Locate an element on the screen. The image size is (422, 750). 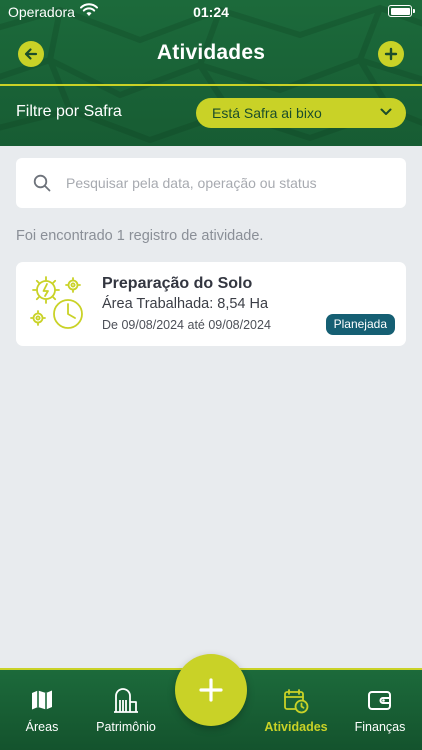
activity-area: Área Trabalhada: 8,54 Ha is located at coordinates (185, 304).